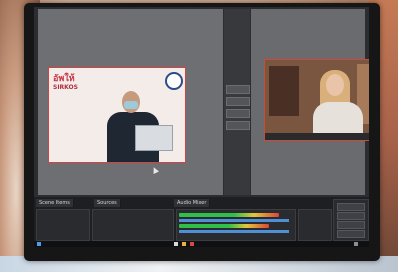 This screenshot has width=398, height=272. I want to click on browser-icon, so click(192, 244).